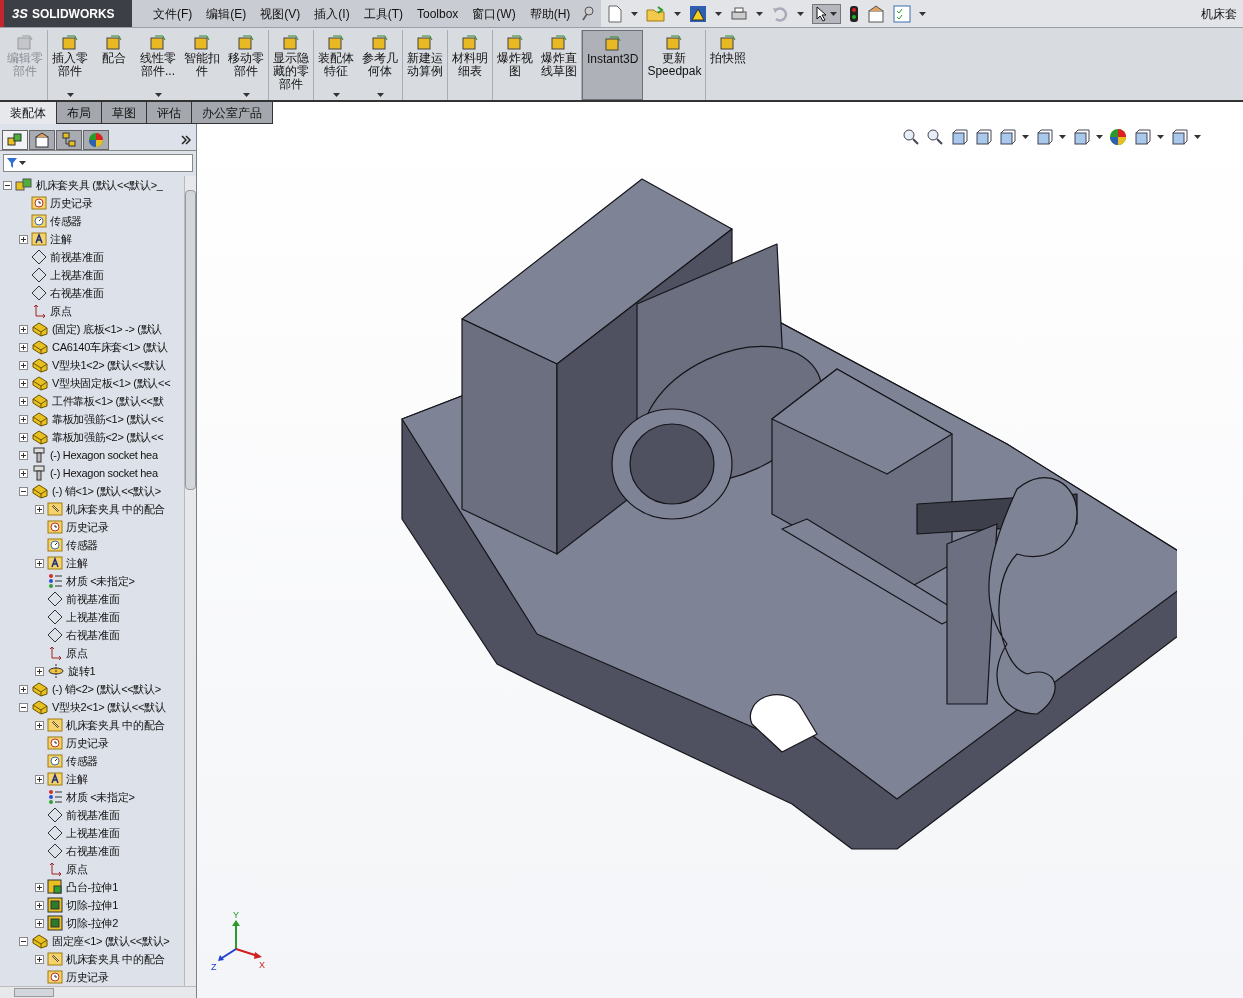  What do you see at coordinates (110, 347) in the screenshot?
I see `tree-item: CA6140车床套<1> (默认` at bounding box center [110, 347].